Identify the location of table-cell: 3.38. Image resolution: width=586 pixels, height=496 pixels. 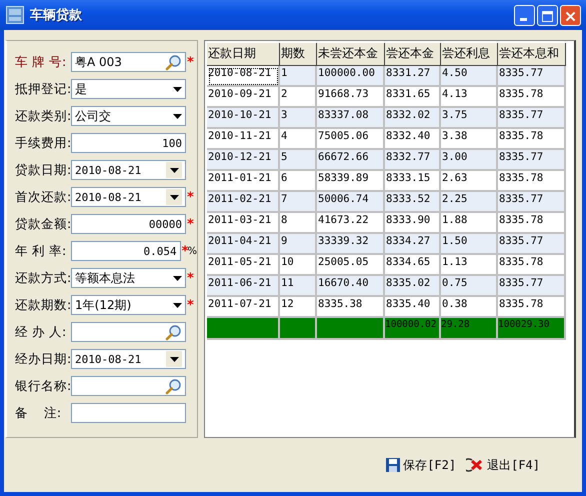
(469, 139).